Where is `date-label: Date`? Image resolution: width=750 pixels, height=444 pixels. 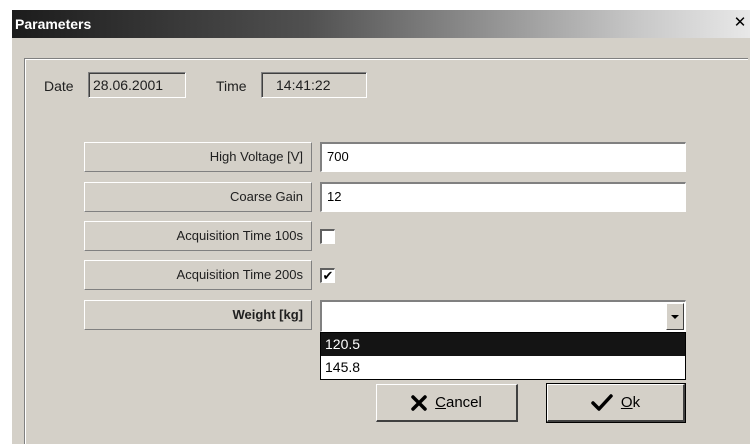 date-label: Date is located at coordinates (59, 86).